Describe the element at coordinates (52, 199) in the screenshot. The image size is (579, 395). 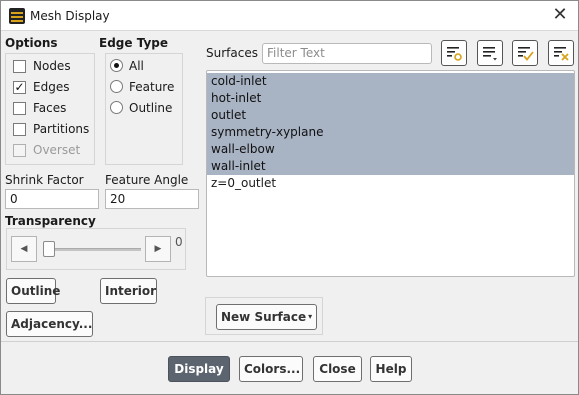
I see `shrink-factor-input: 0` at that location.